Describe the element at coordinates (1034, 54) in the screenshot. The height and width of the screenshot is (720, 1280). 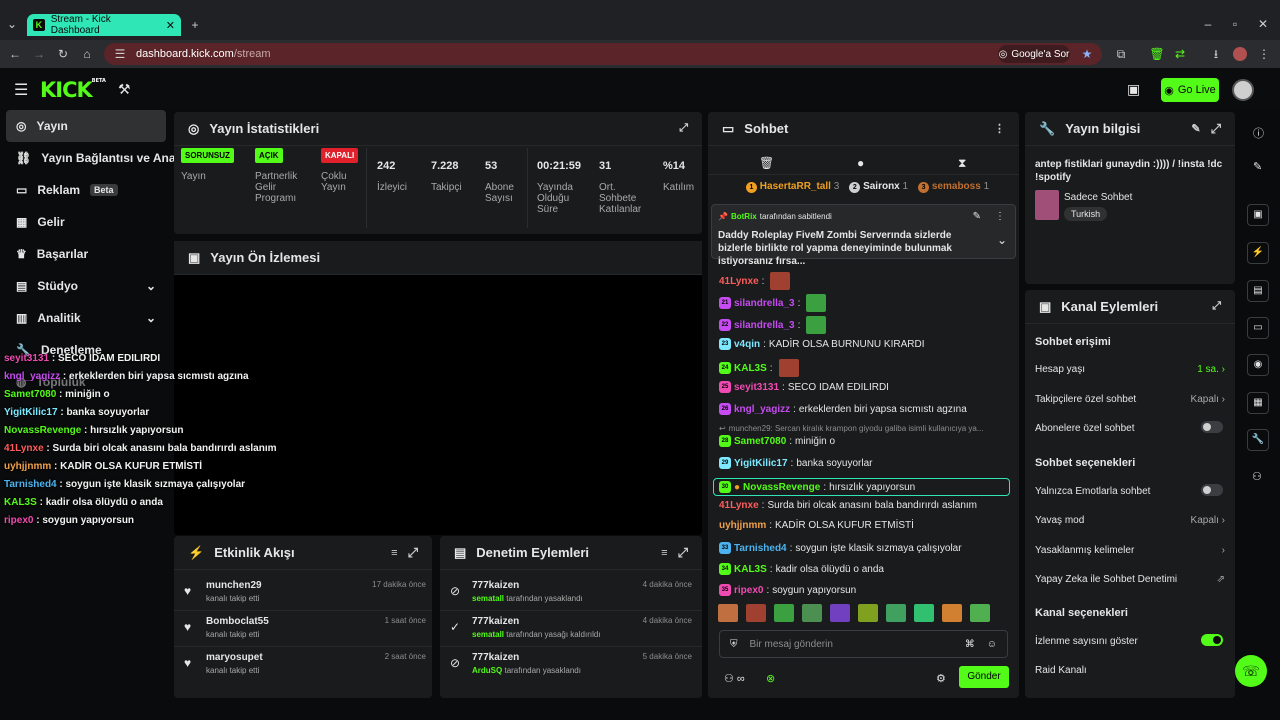
I see `google-ask-button: ◎ Google'a Sor` at that location.